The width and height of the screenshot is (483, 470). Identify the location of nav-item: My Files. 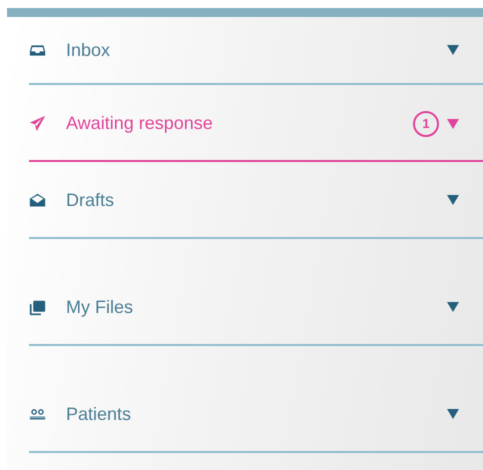
(256, 307).